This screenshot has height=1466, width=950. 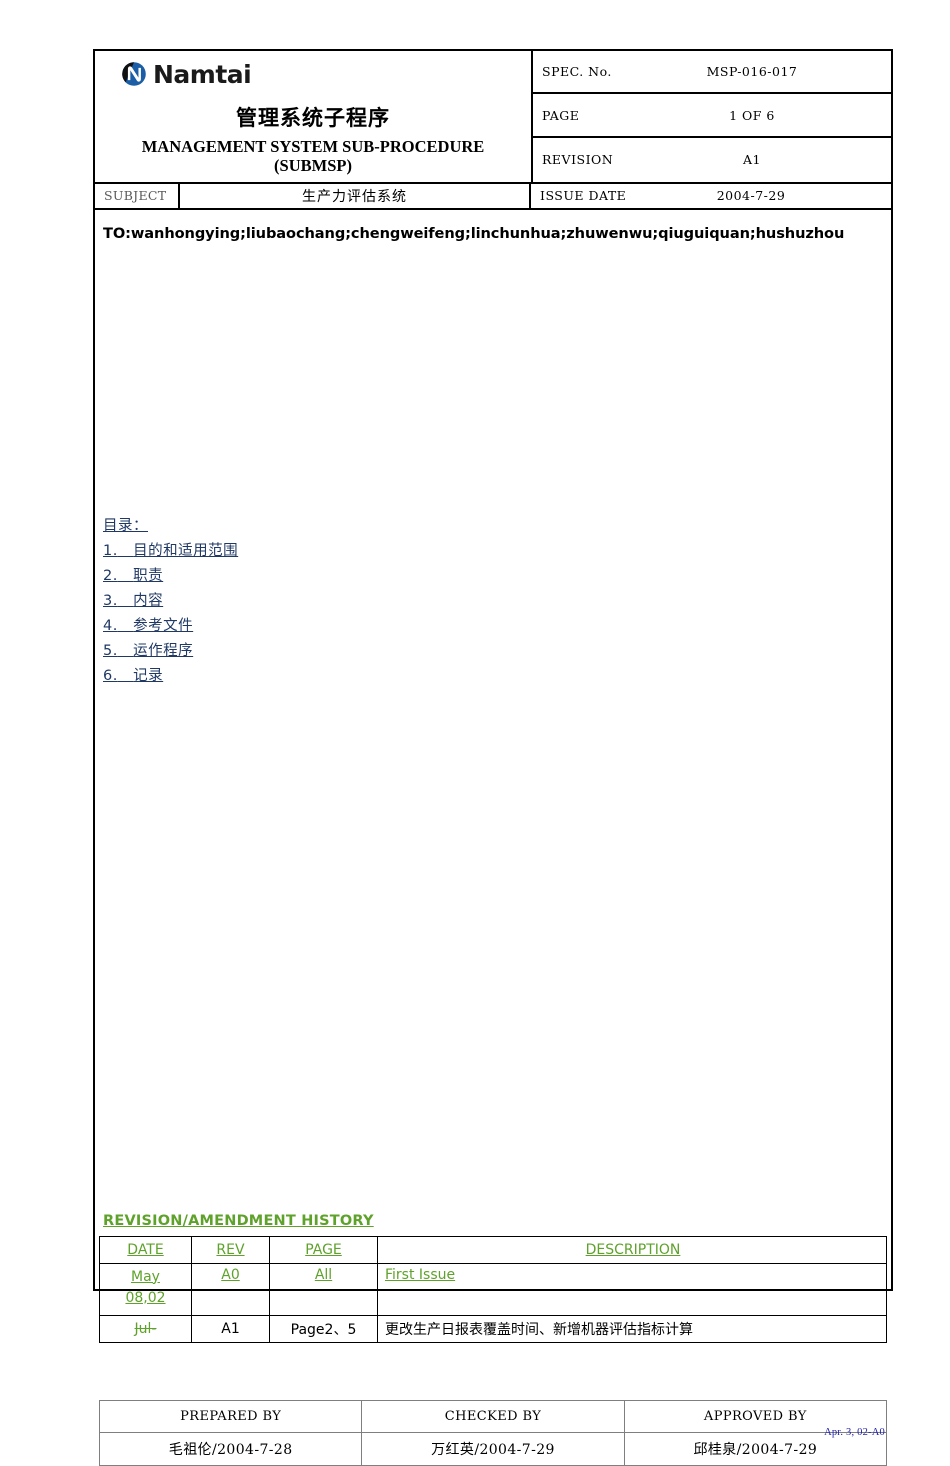 I want to click on toc-item-1-gap, so click(x=125, y=551).